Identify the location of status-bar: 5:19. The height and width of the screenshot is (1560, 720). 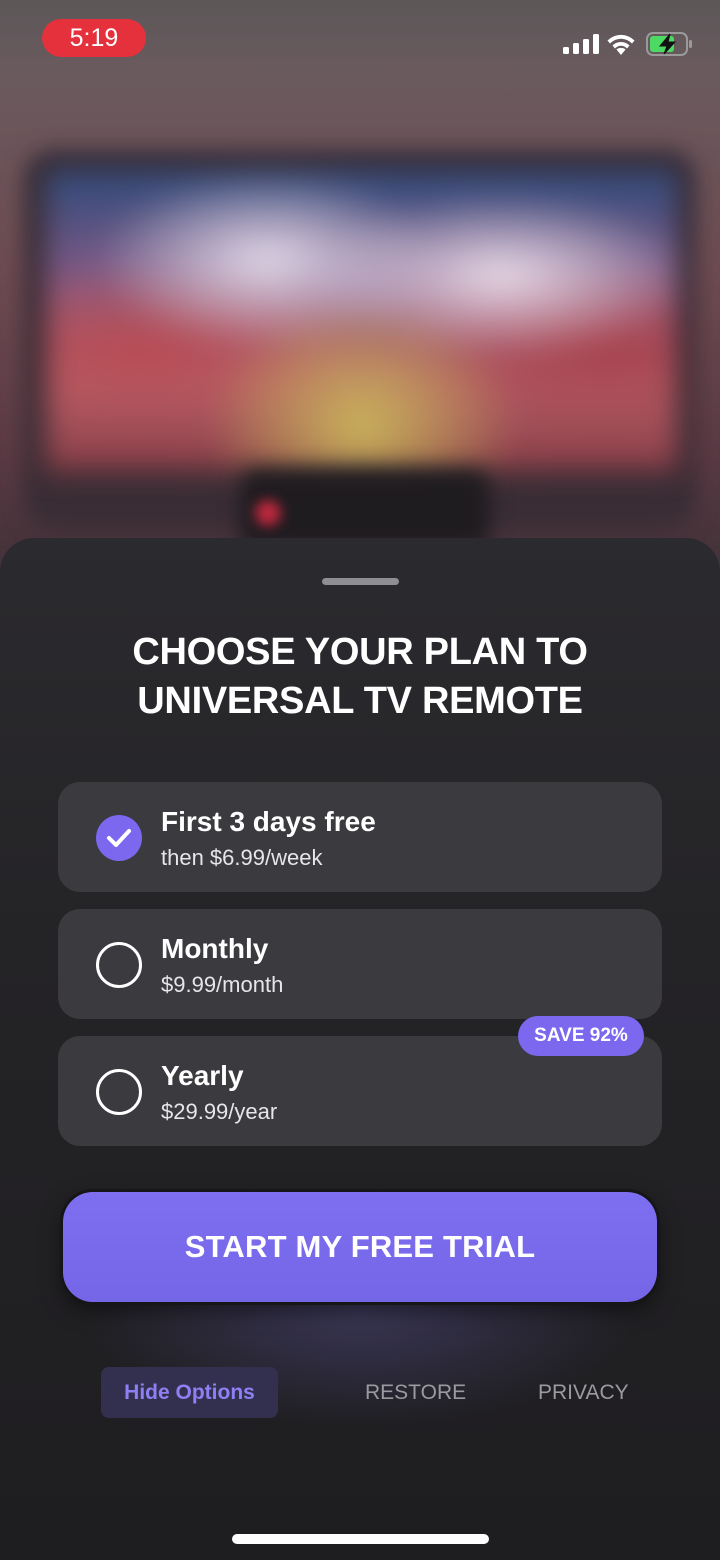
(360, 40).